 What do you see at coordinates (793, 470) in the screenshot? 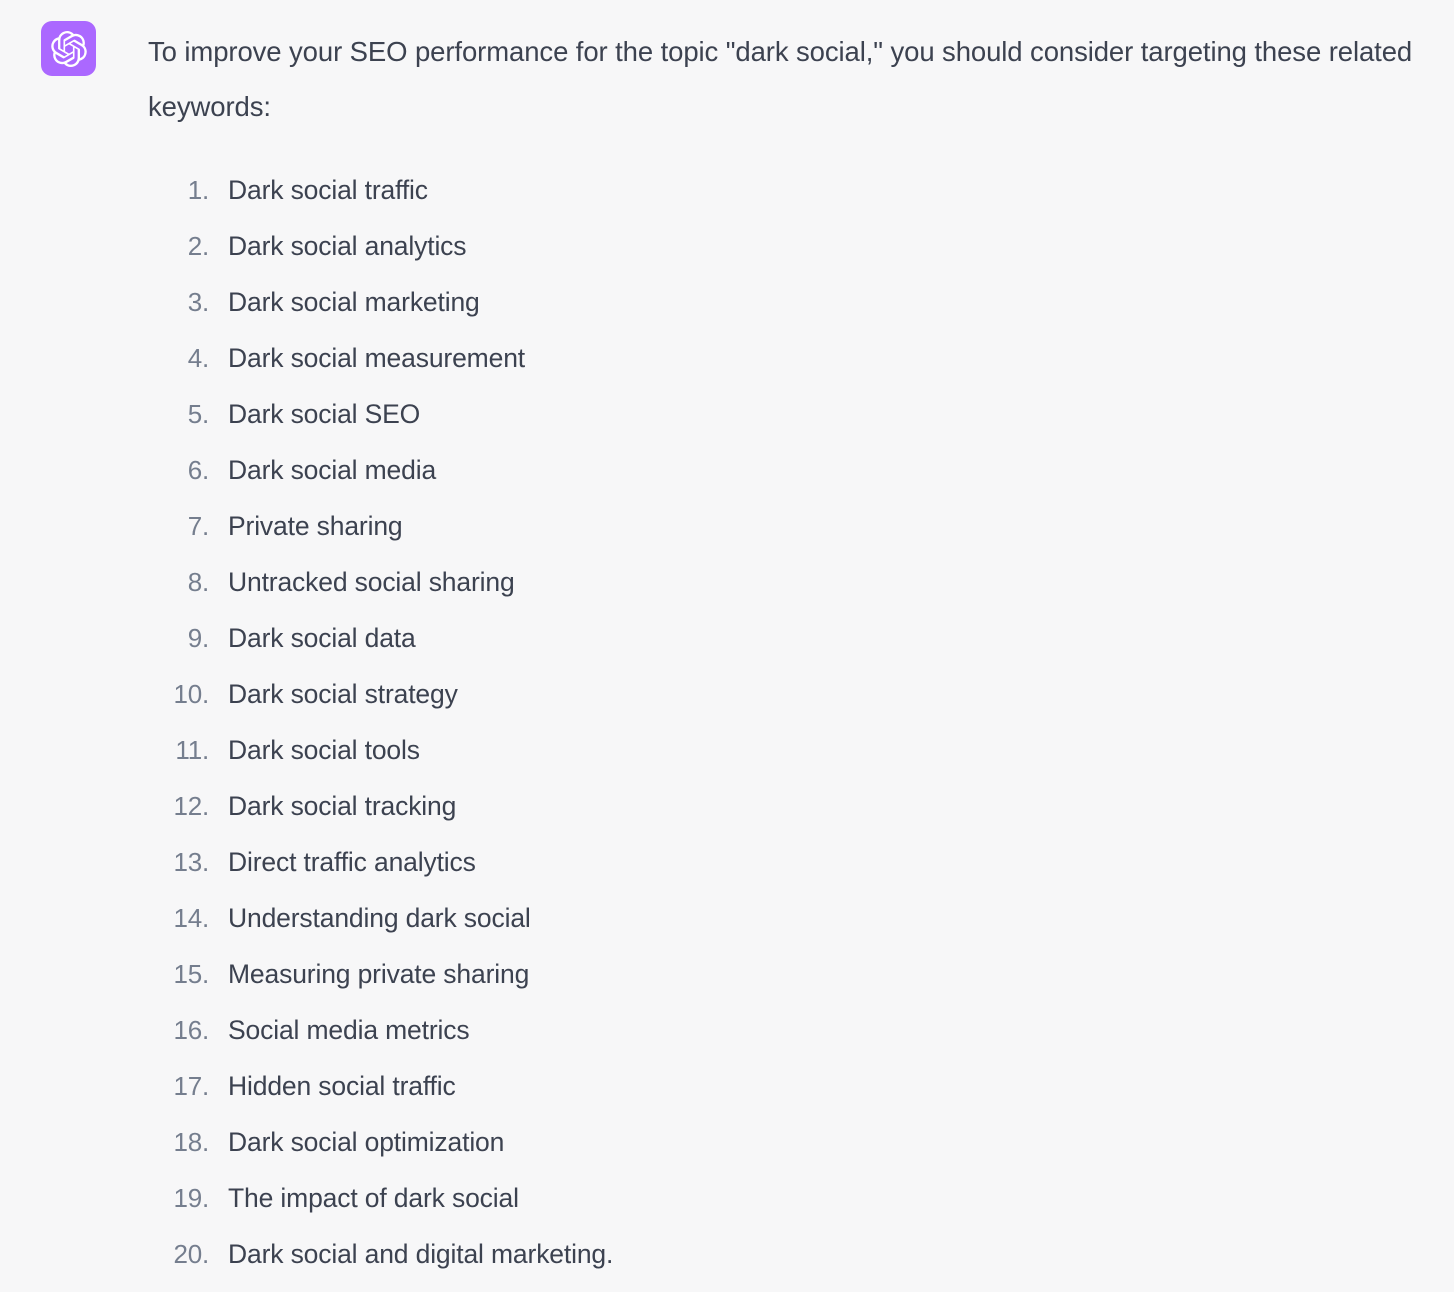
I see `list-item: 6. Dark social media` at bounding box center [793, 470].